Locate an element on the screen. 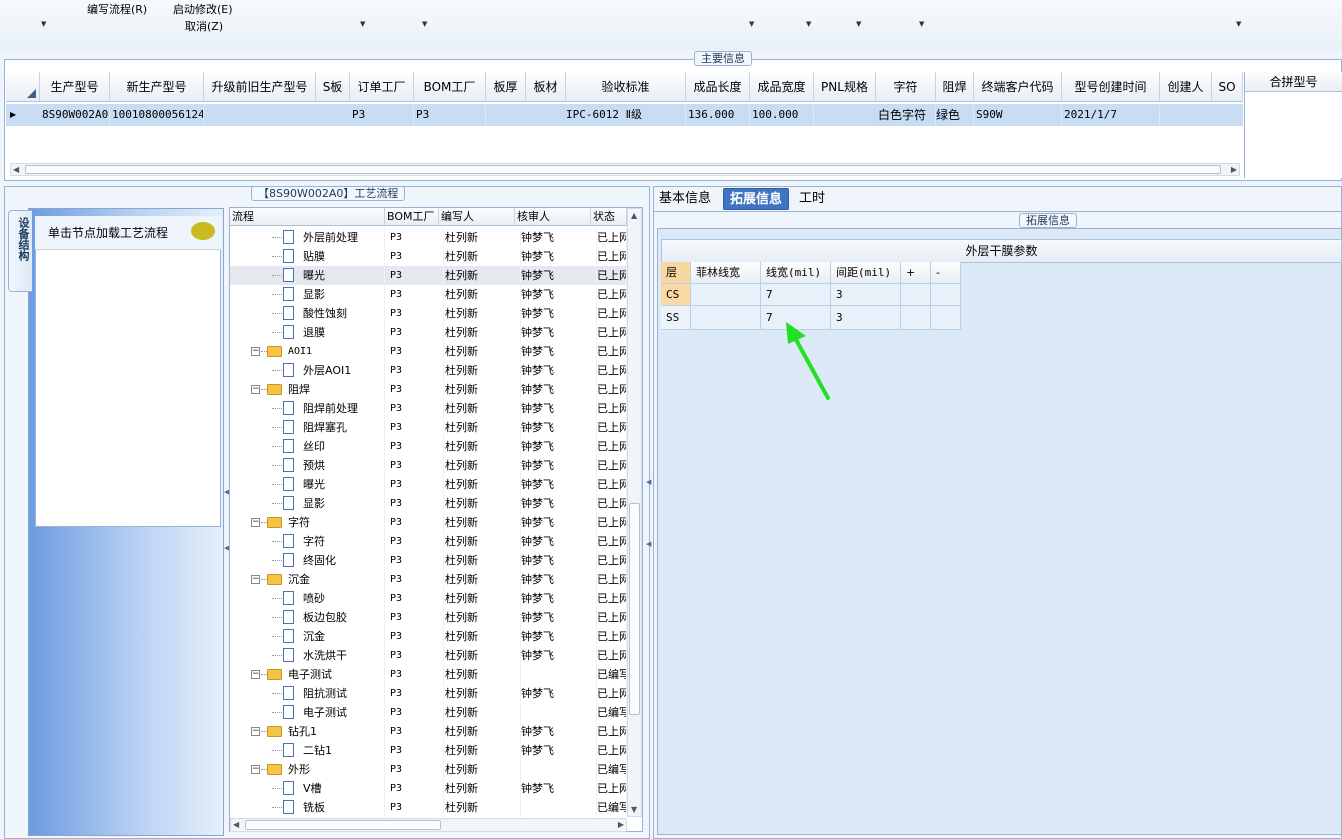 This screenshot has height=839, width=1342. tree-row: 外层前处理 P3 杜列新 钟梦飞 已上网 is located at coordinates (428, 237).